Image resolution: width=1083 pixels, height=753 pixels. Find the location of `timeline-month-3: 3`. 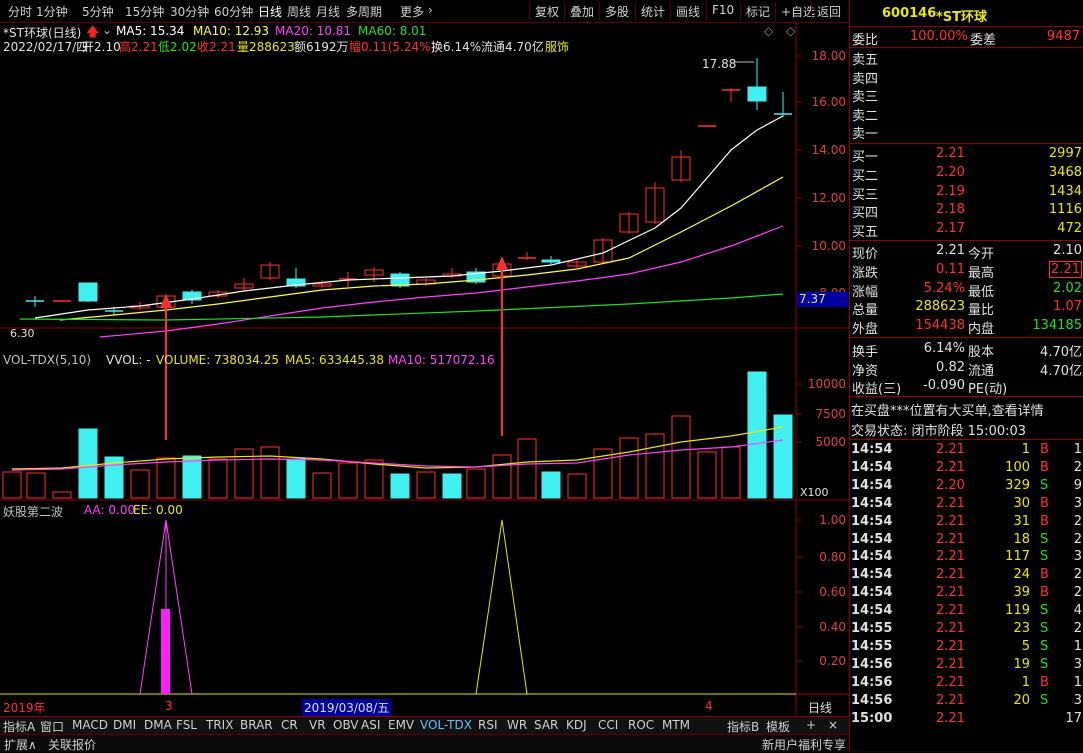

timeline-month-3: 3 is located at coordinates (169, 706).